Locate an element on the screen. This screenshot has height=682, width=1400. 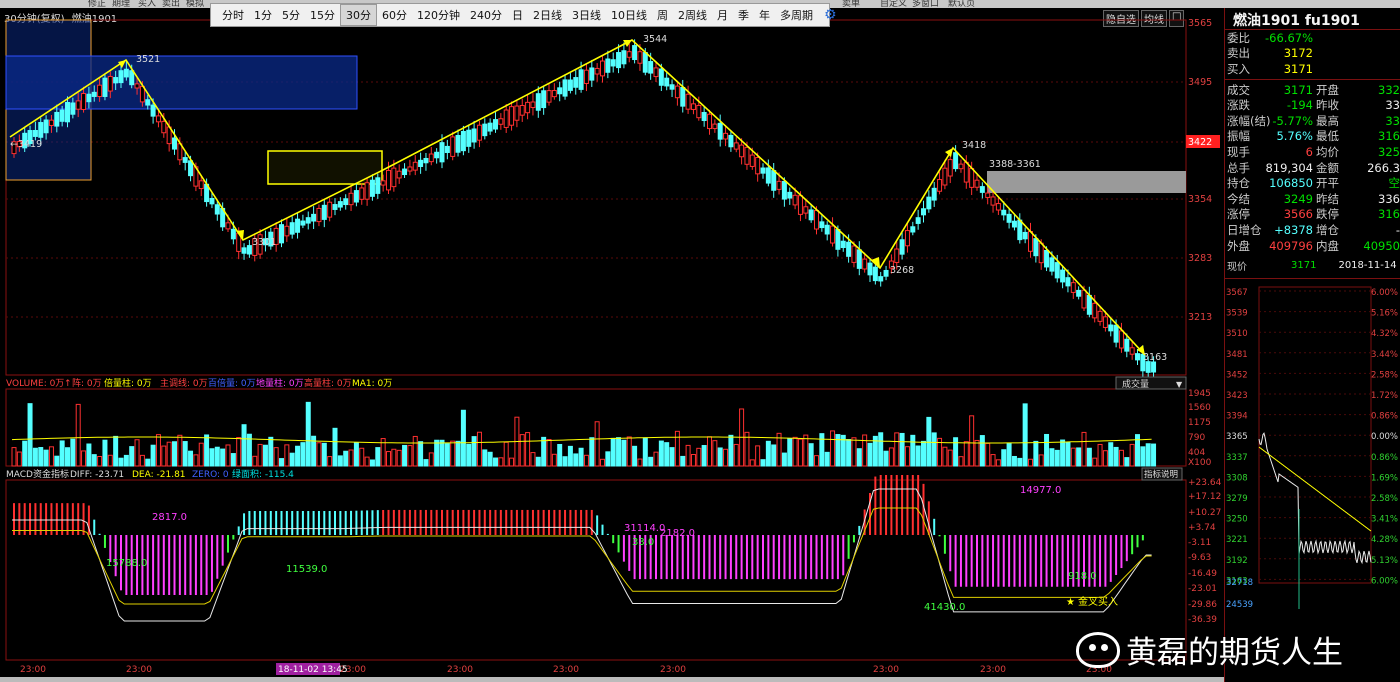
volume-bars is located at coordinates (584, 434).